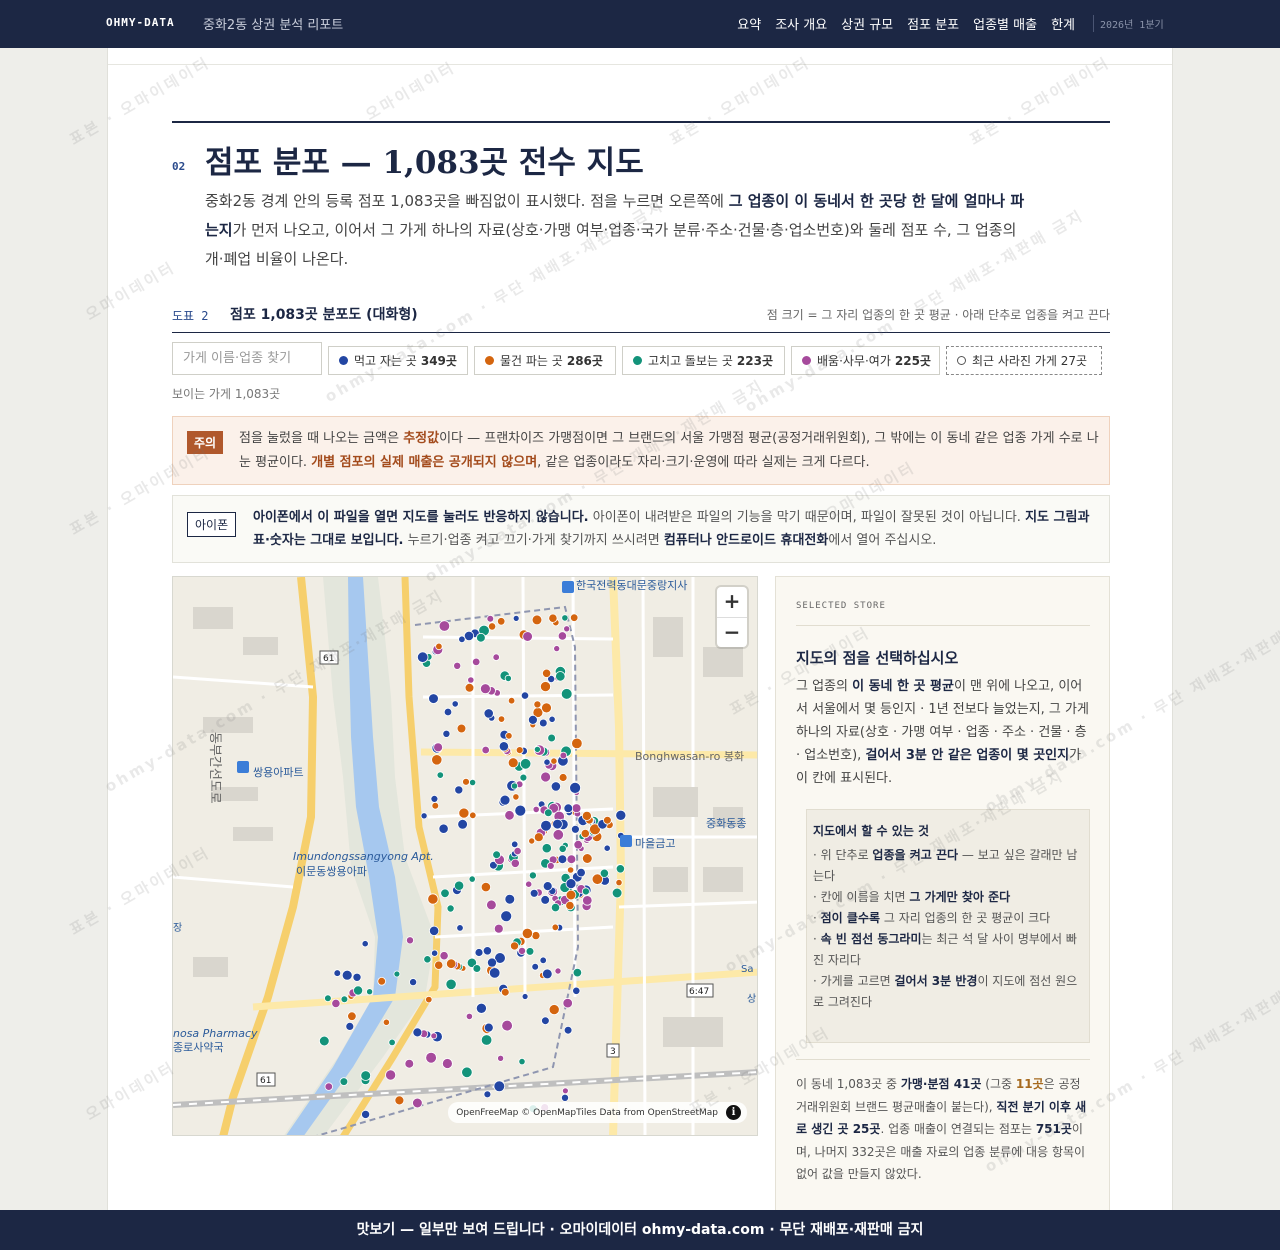  I want to click on filter-closed-button: 최근 사라진 가게 27곳, so click(1024, 360).